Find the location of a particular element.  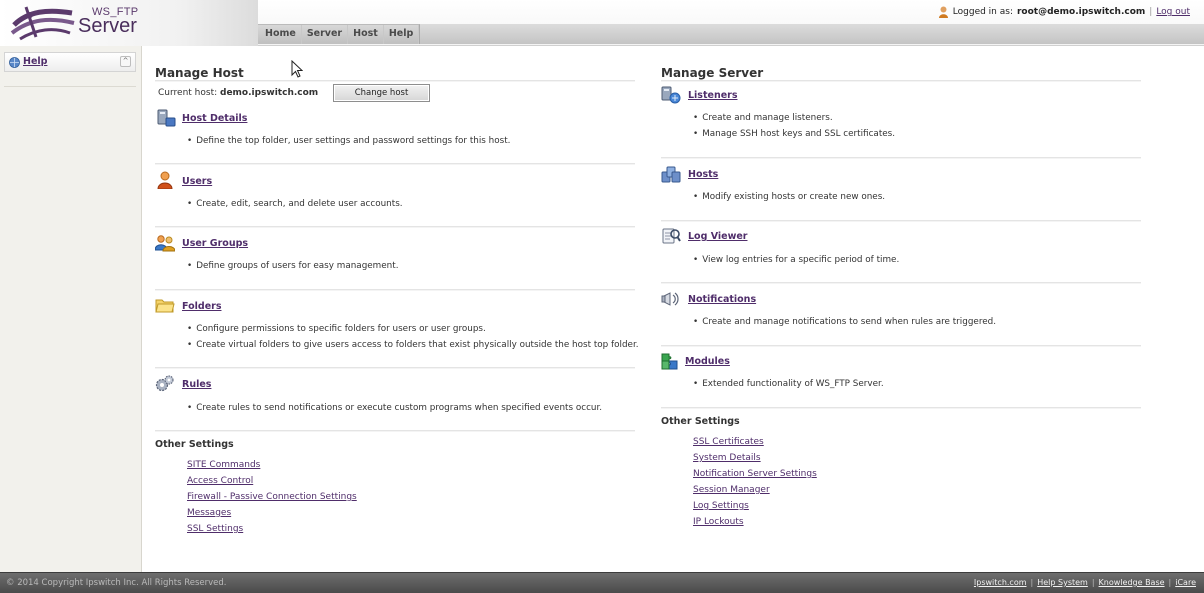

access-control-link: Access Control is located at coordinates (220, 481).